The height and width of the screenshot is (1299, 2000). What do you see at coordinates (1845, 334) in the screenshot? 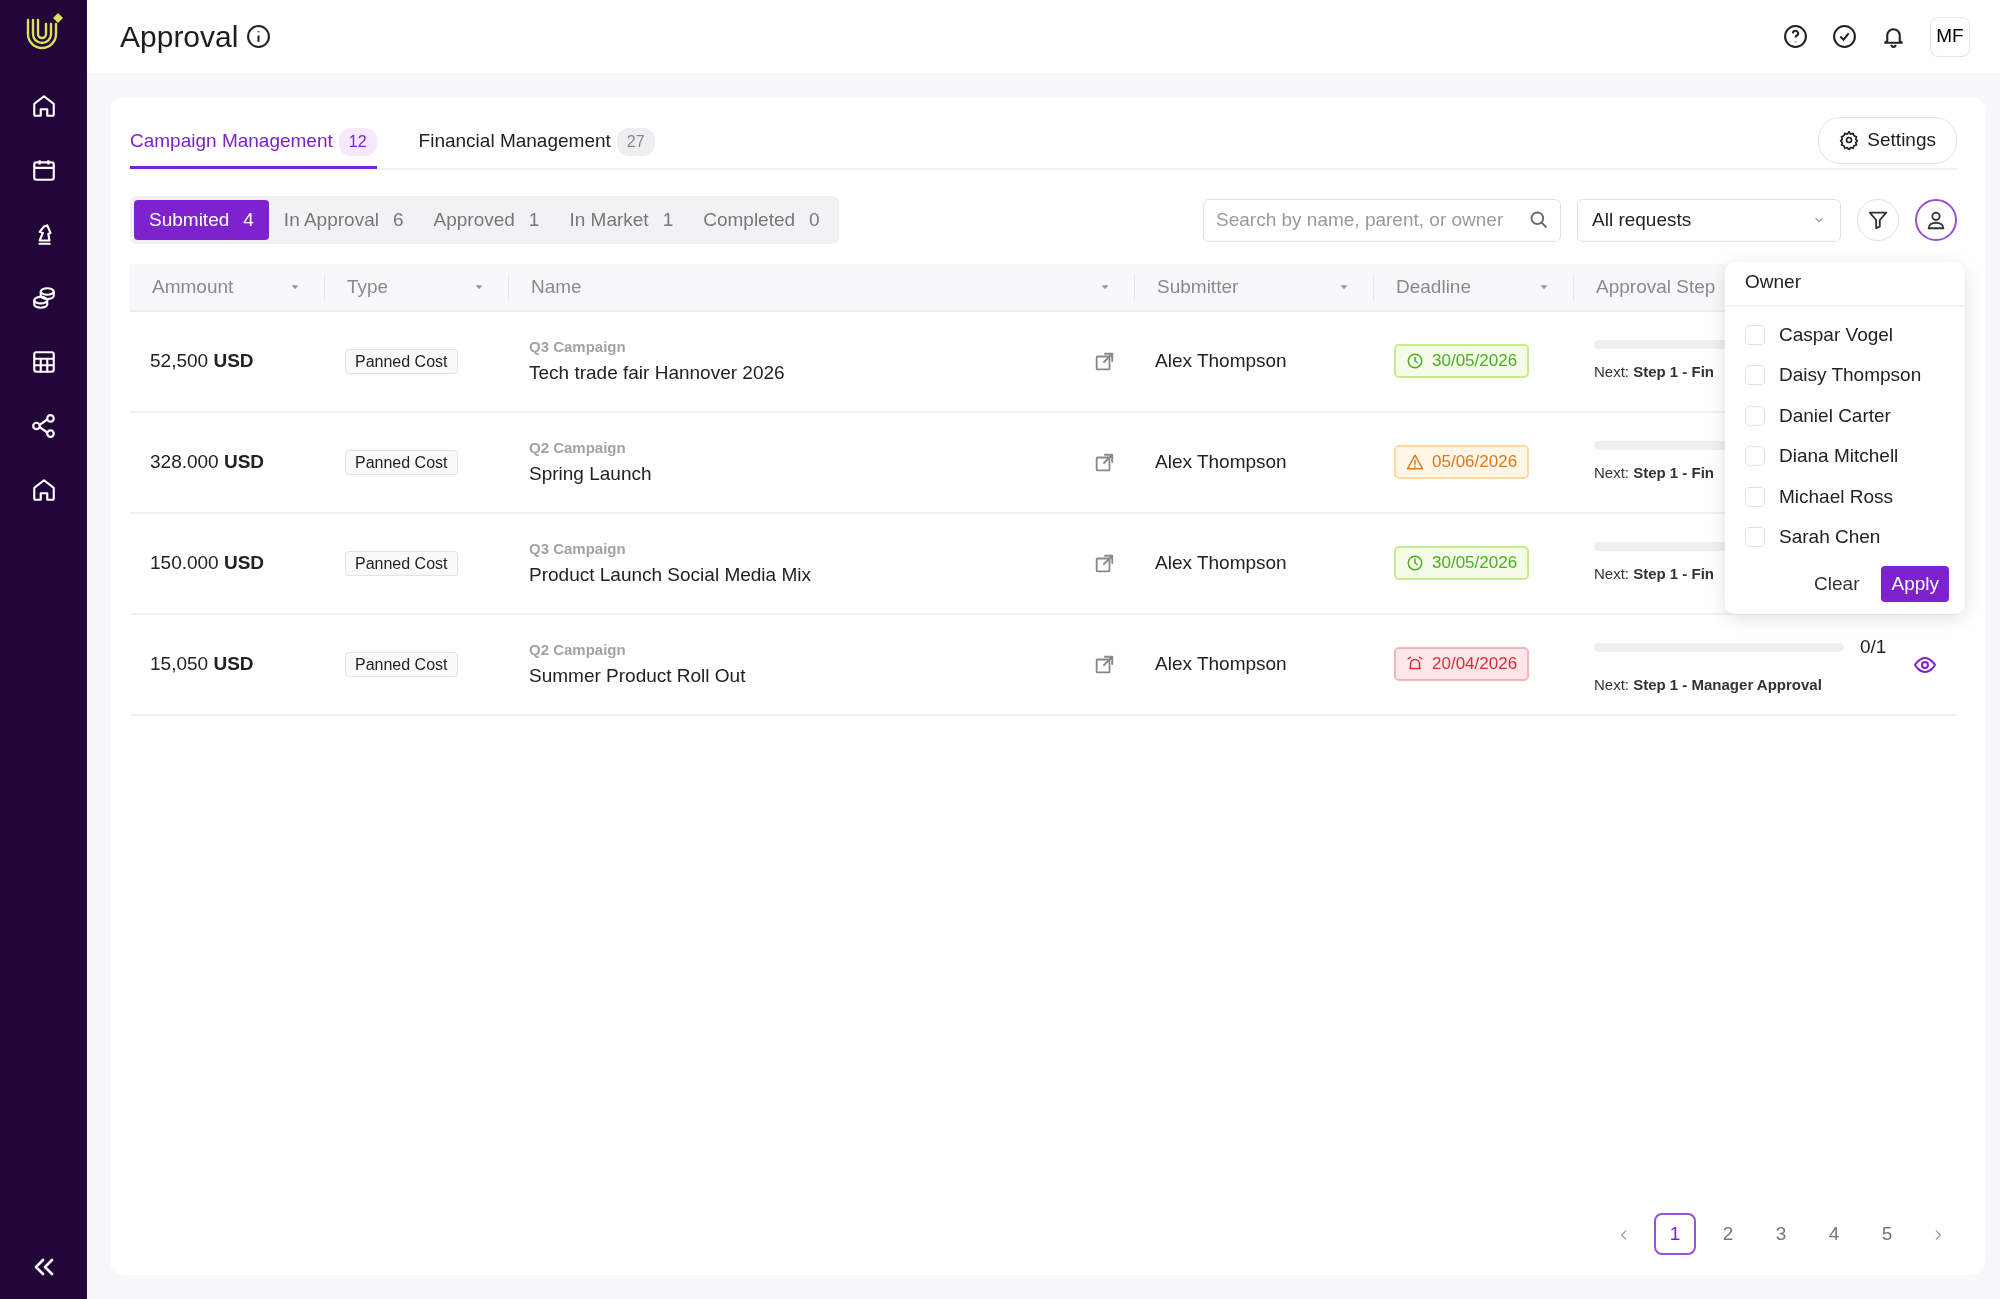
I see `owner-option: Caspar Vogel` at bounding box center [1845, 334].